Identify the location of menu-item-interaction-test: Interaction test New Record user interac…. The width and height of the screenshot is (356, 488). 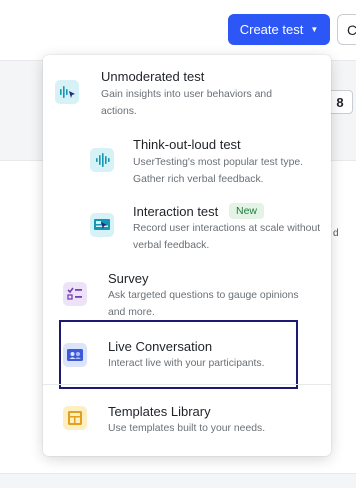
(187, 225).